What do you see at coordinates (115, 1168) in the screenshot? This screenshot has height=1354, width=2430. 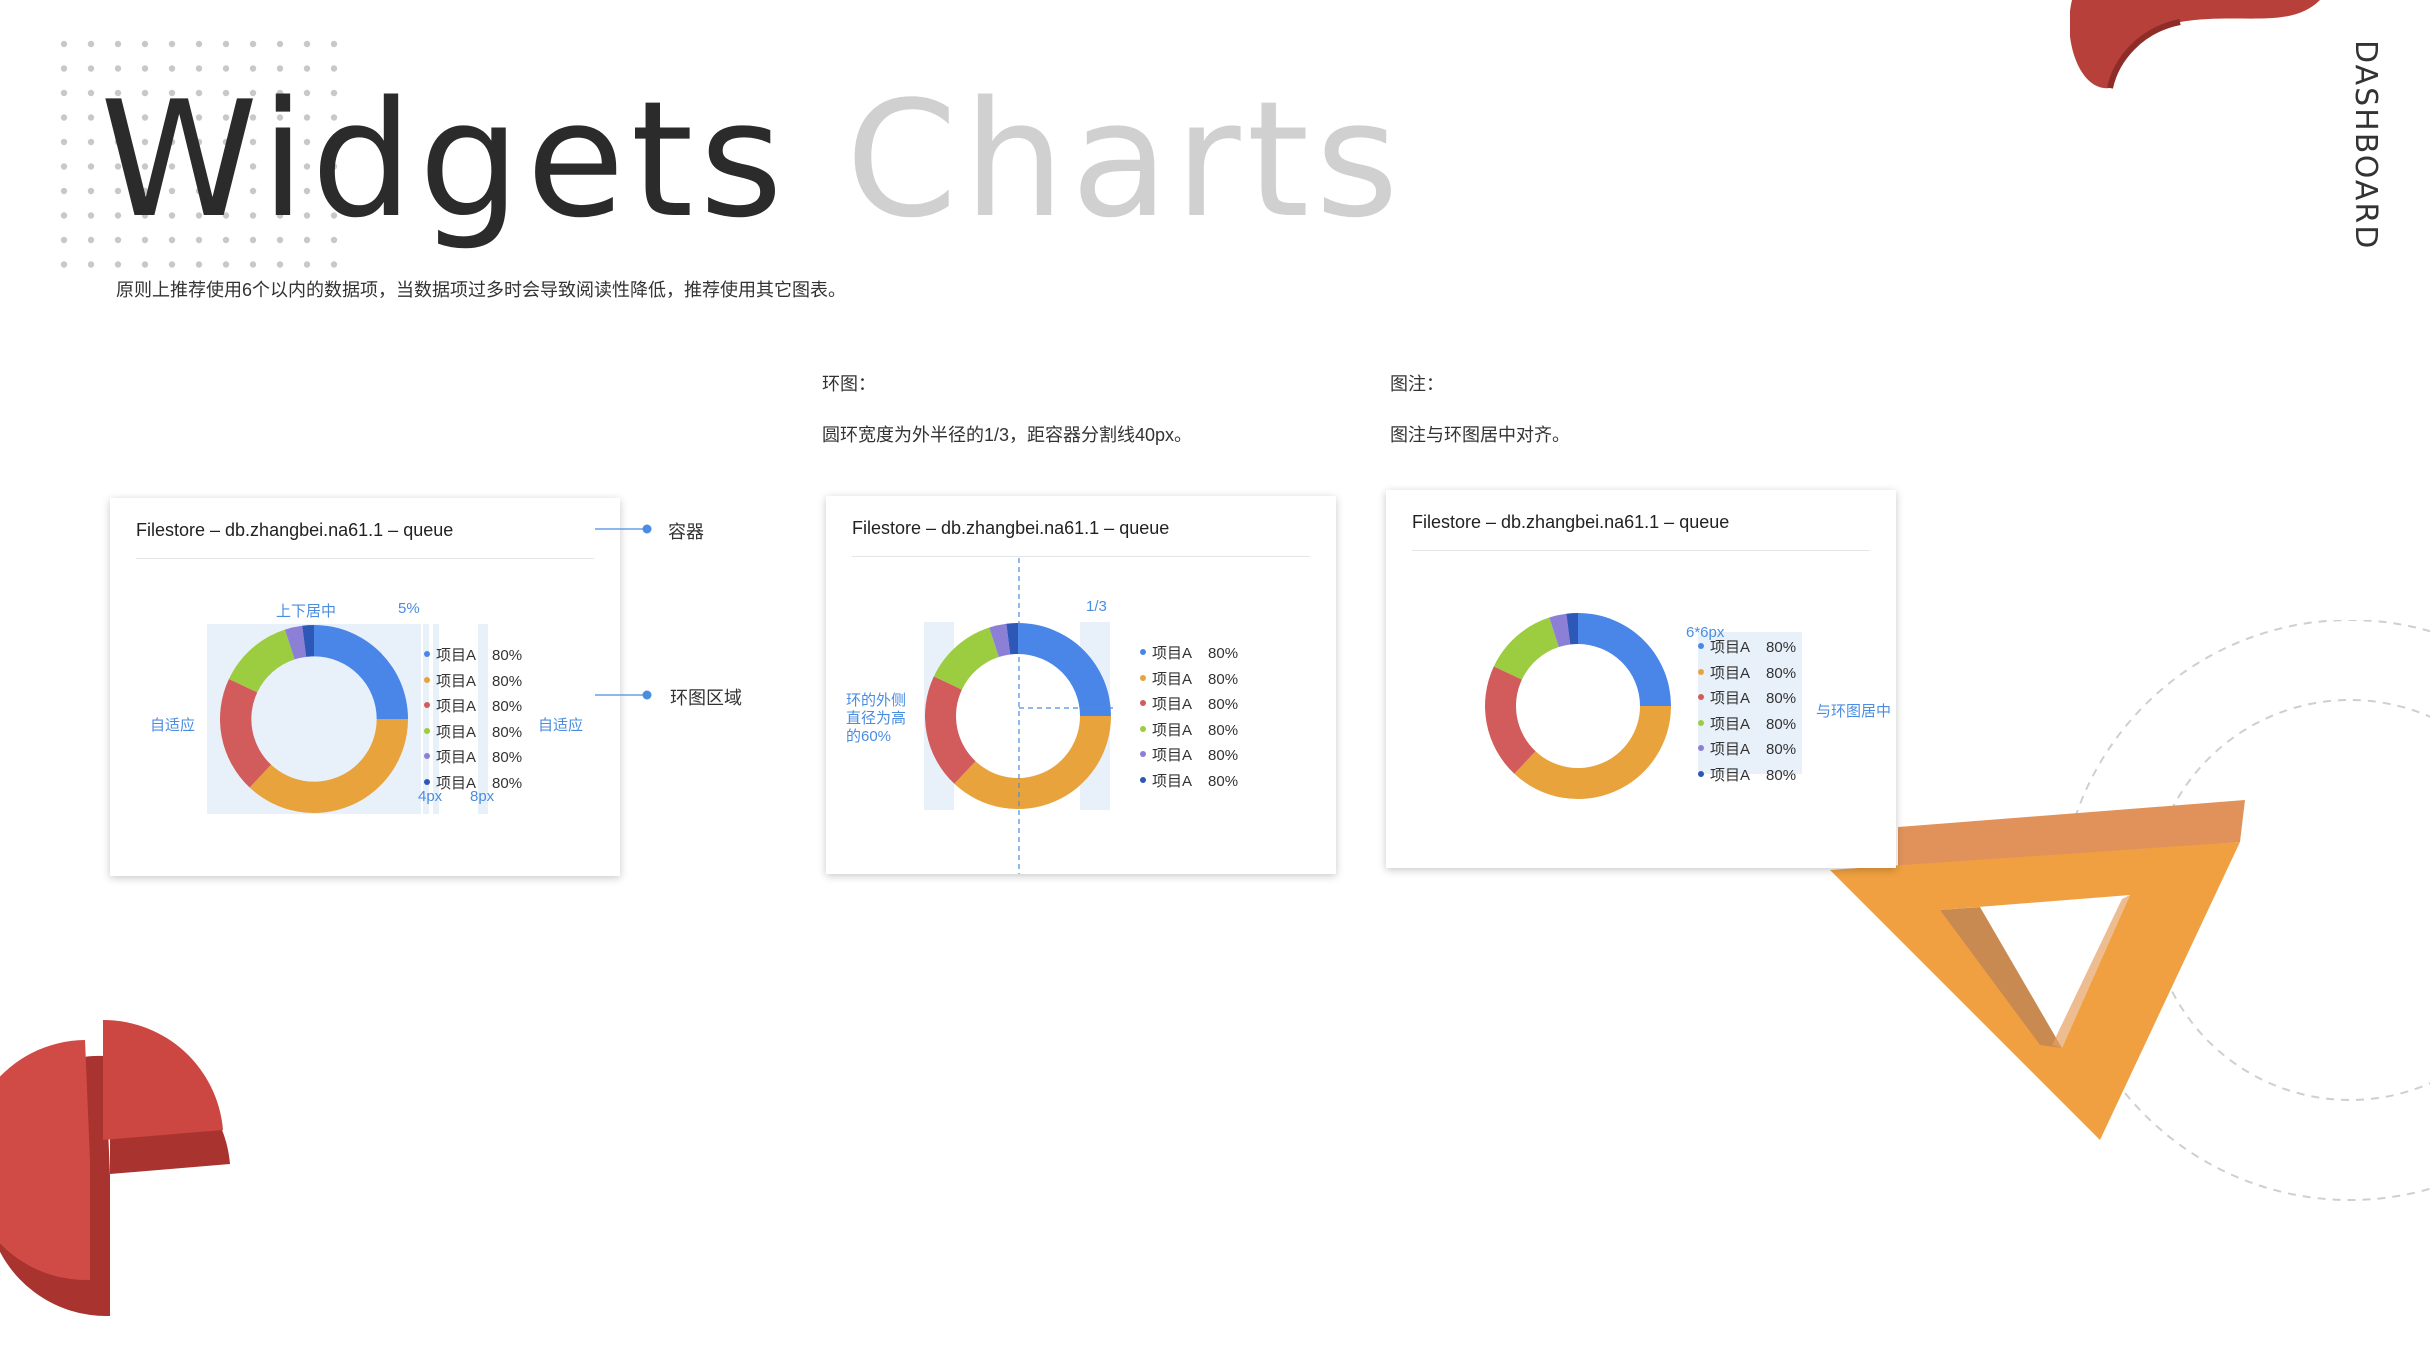 I see `red-pie-decoration` at bounding box center [115, 1168].